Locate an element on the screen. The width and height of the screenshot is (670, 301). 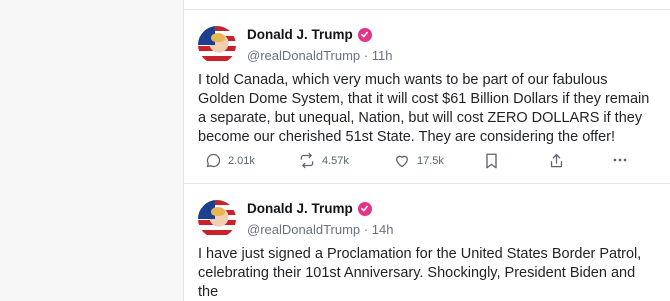
retruth-count: 4.57k is located at coordinates (335, 160).